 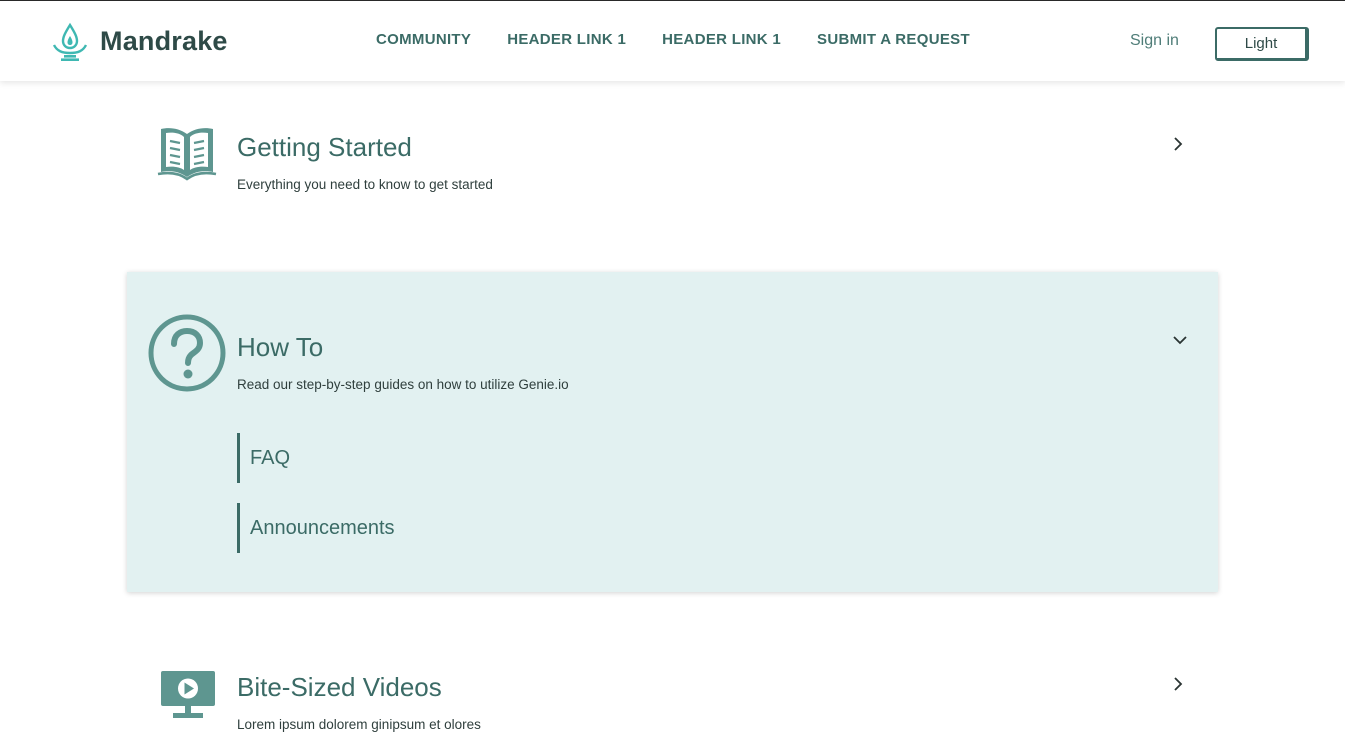 I want to click on section-link-announcements: Announcements, so click(x=316, y=528).